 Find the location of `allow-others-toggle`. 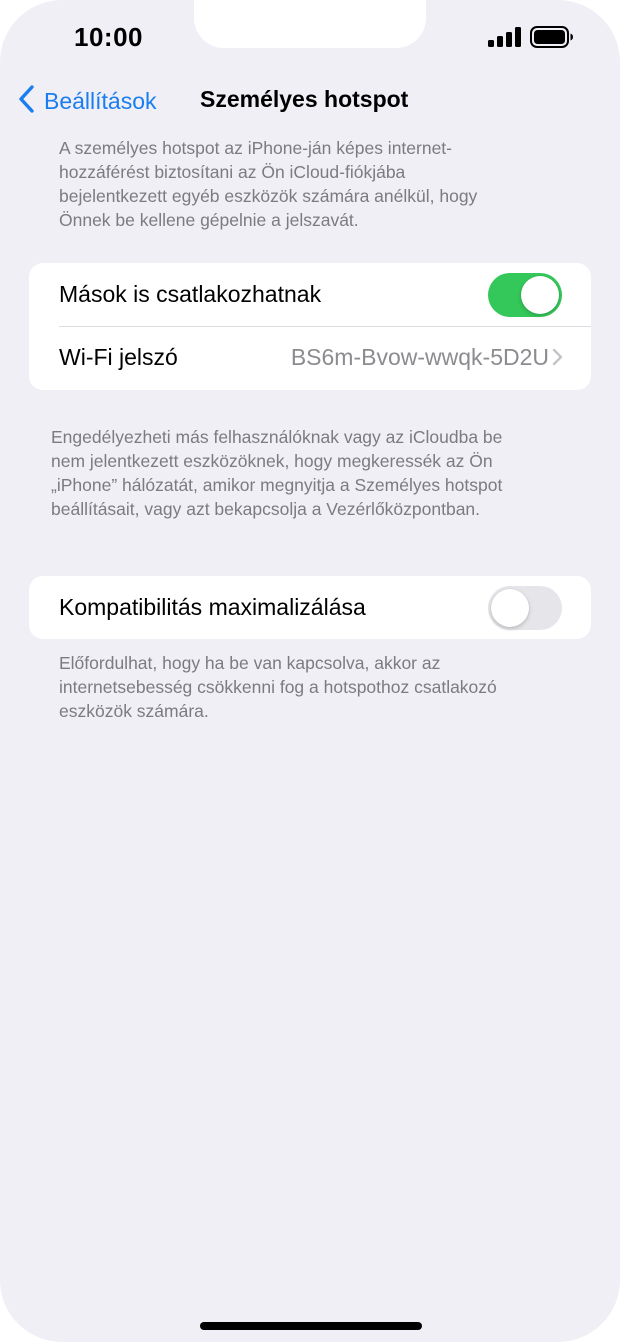

allow-others-toggle is located at coordinates (525, 295).